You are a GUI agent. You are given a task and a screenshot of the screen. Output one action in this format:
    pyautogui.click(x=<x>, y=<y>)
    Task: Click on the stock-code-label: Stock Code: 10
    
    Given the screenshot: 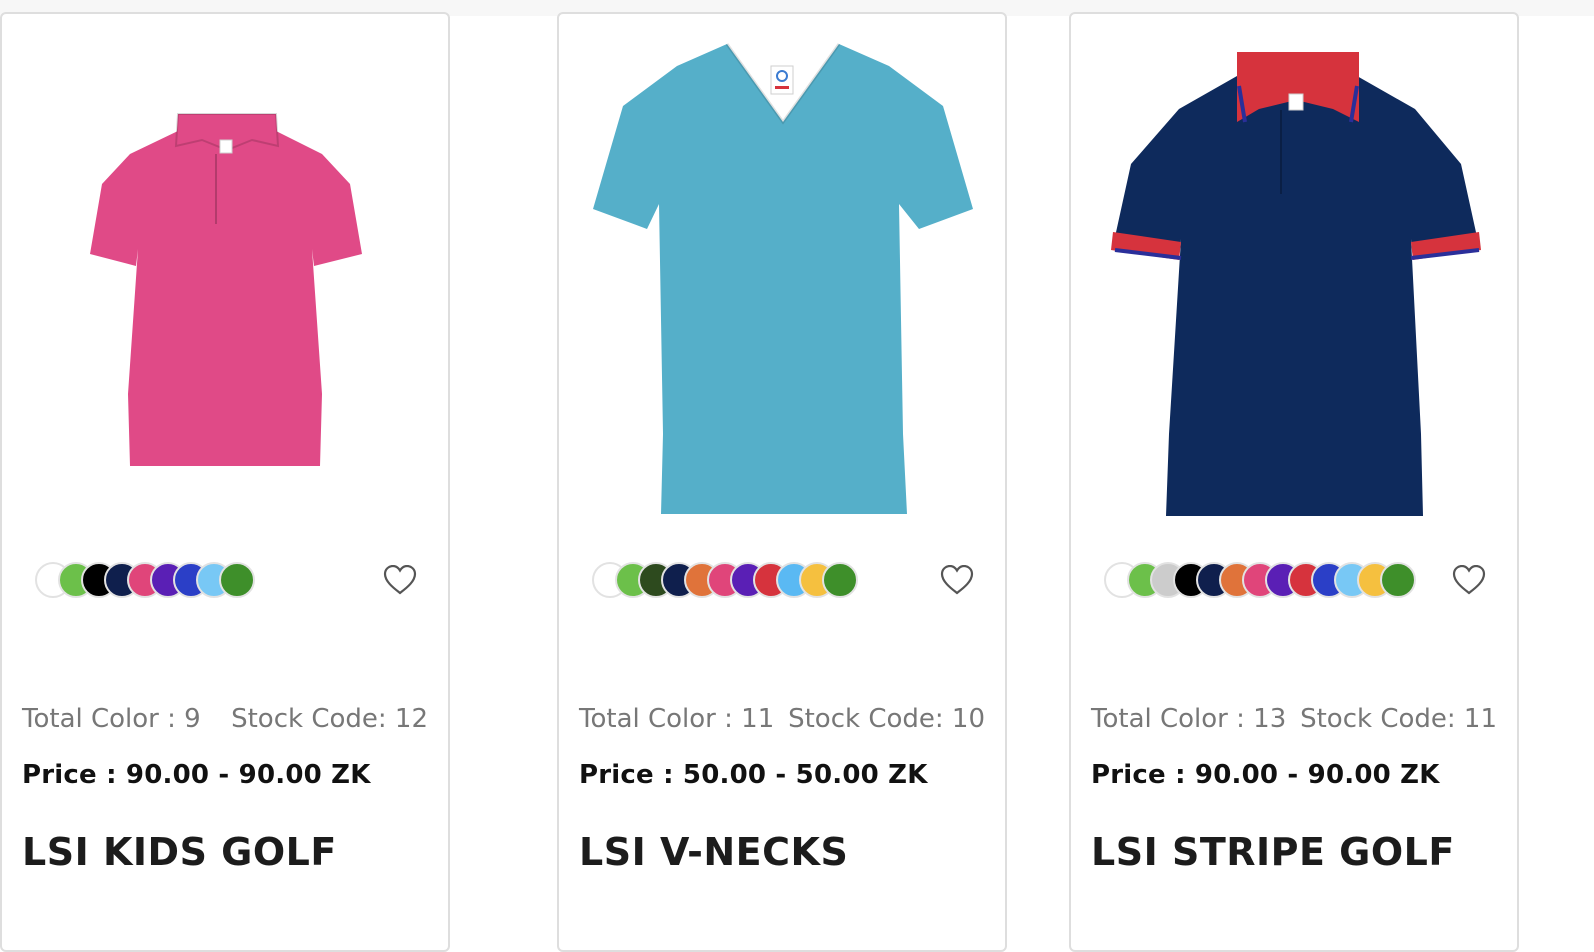 What is the action you would take?
    pyautogui.click(x=886, y=719)
    